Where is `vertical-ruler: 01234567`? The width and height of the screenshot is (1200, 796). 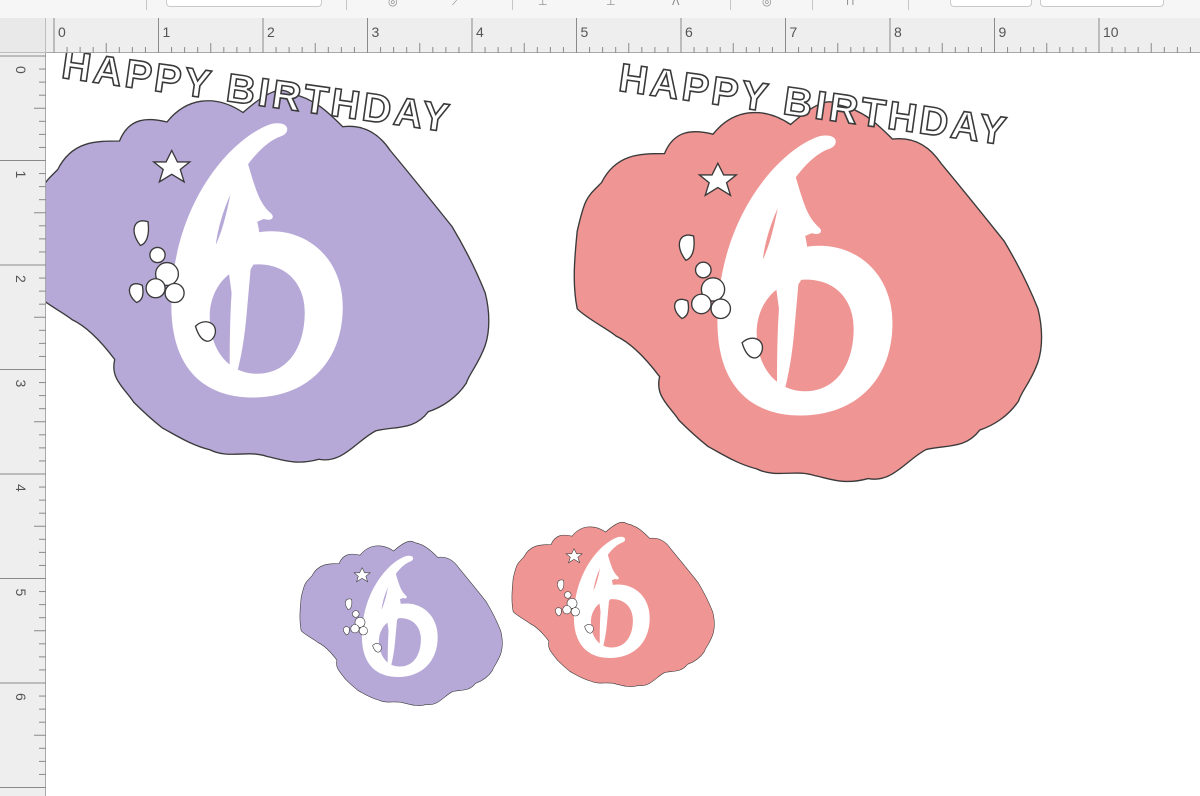
vertical-ruler: 01234567 is located at coordinates (23, 424).